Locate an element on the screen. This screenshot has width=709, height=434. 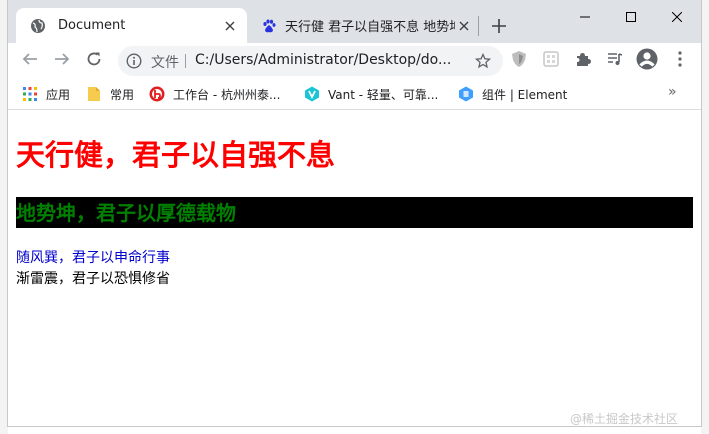
bookmark-label: 组件 | Element is located at coordinates (525, 94).